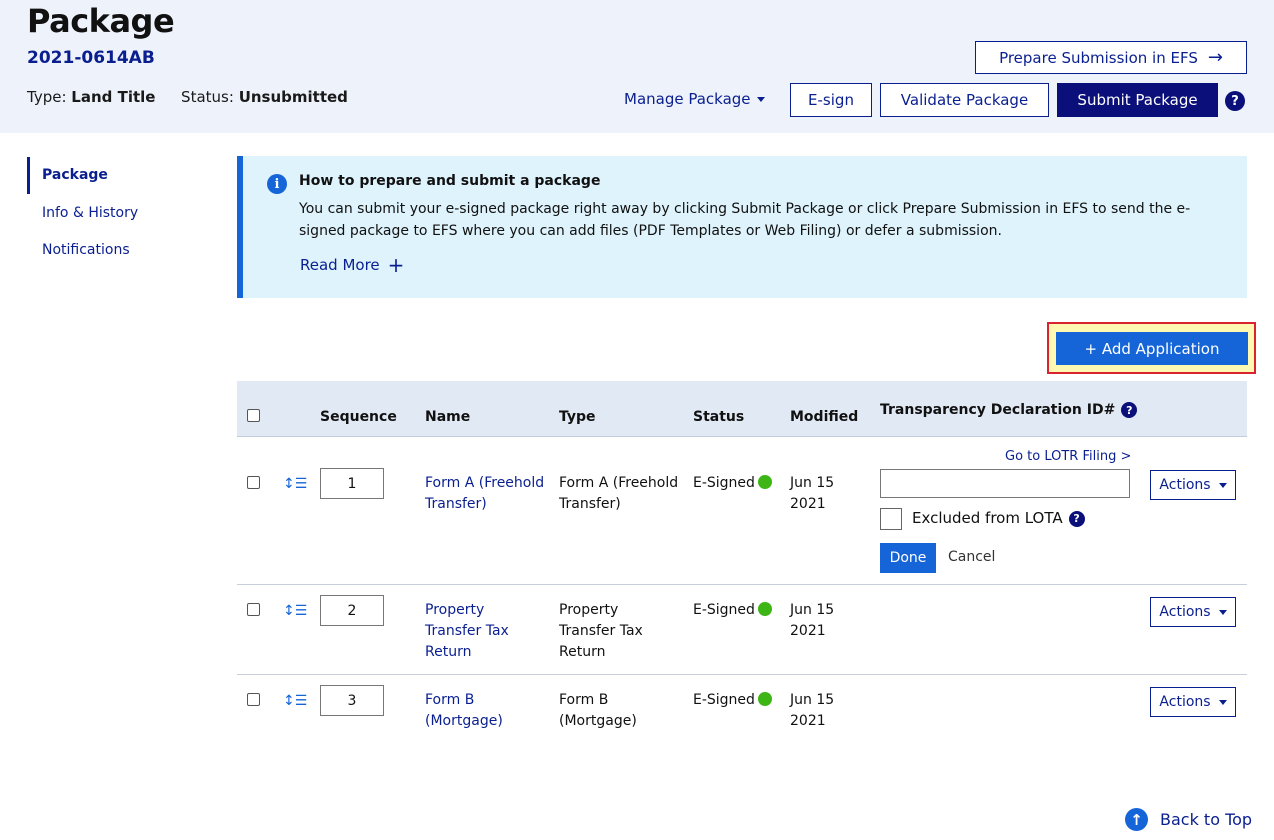 The image size is (1274, 840). What do you see at coordinates (998, 410) in the screenshot?
I see `transparency-id-label: Transparency Declaration ID#` at bounding box center [998, 410].